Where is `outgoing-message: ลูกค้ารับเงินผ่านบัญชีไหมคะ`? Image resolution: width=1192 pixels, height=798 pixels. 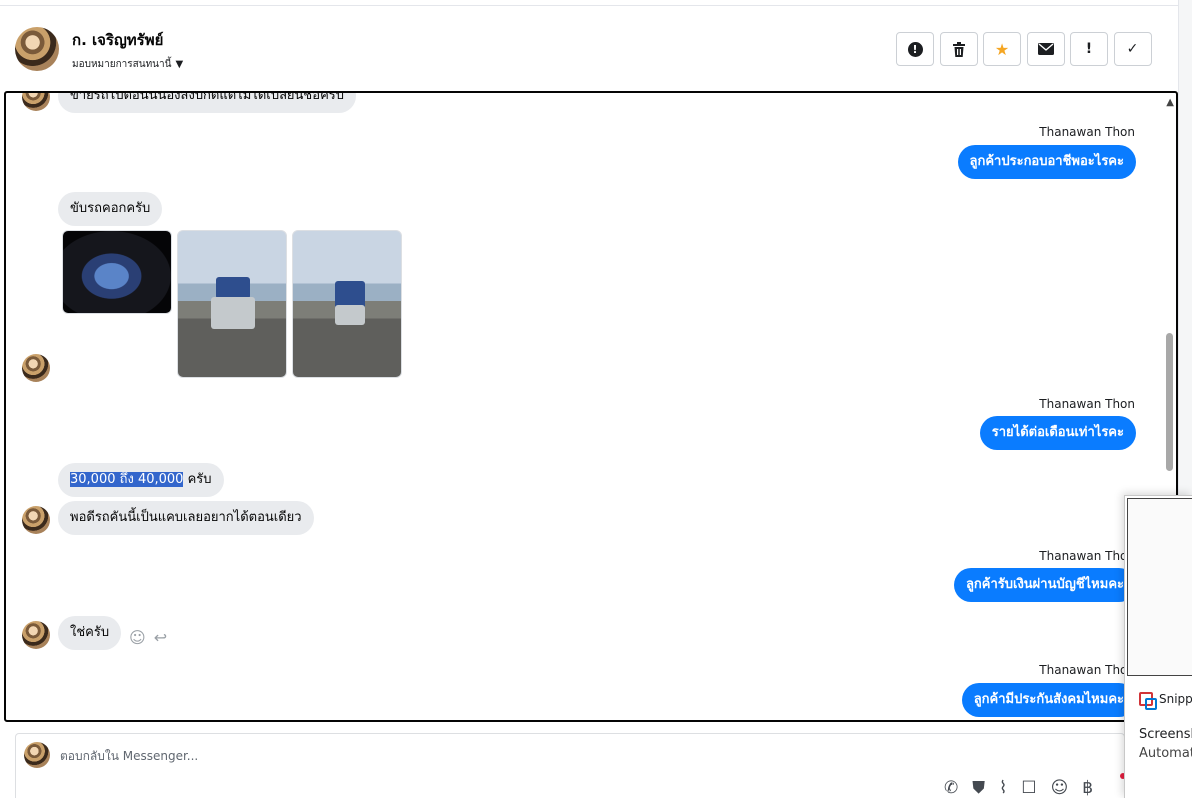 outgoing-message: ลูกค้ารับเงินผ่านบัญชีไหมคะ is located at coordinates (1044, 585).